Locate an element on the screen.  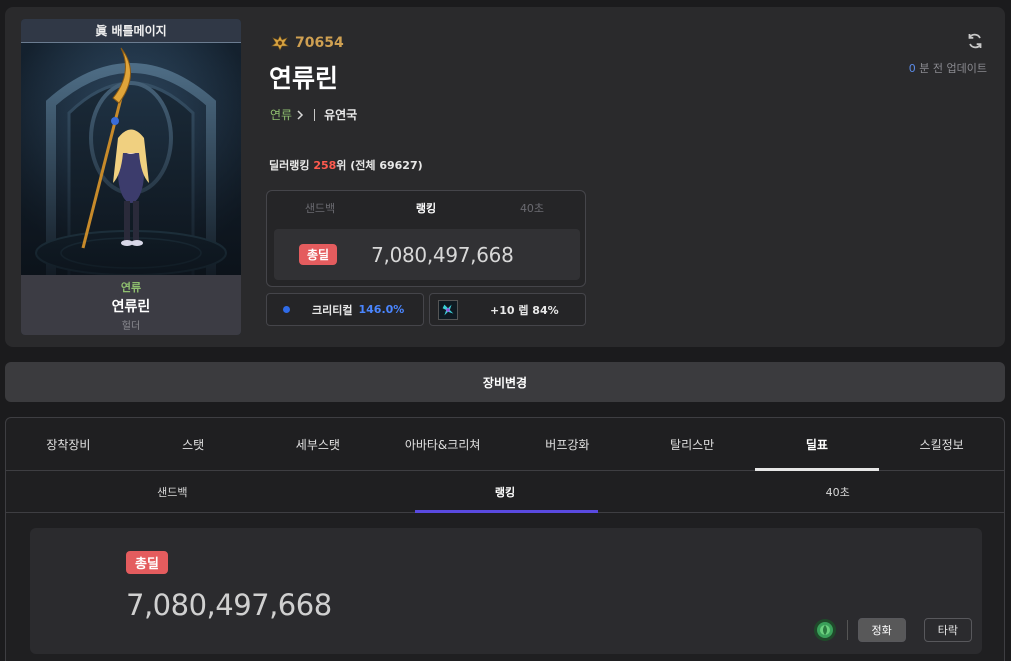
damage-summary-value-row: 총딜 7,080,497,668 is located at coordinates (427, 254).